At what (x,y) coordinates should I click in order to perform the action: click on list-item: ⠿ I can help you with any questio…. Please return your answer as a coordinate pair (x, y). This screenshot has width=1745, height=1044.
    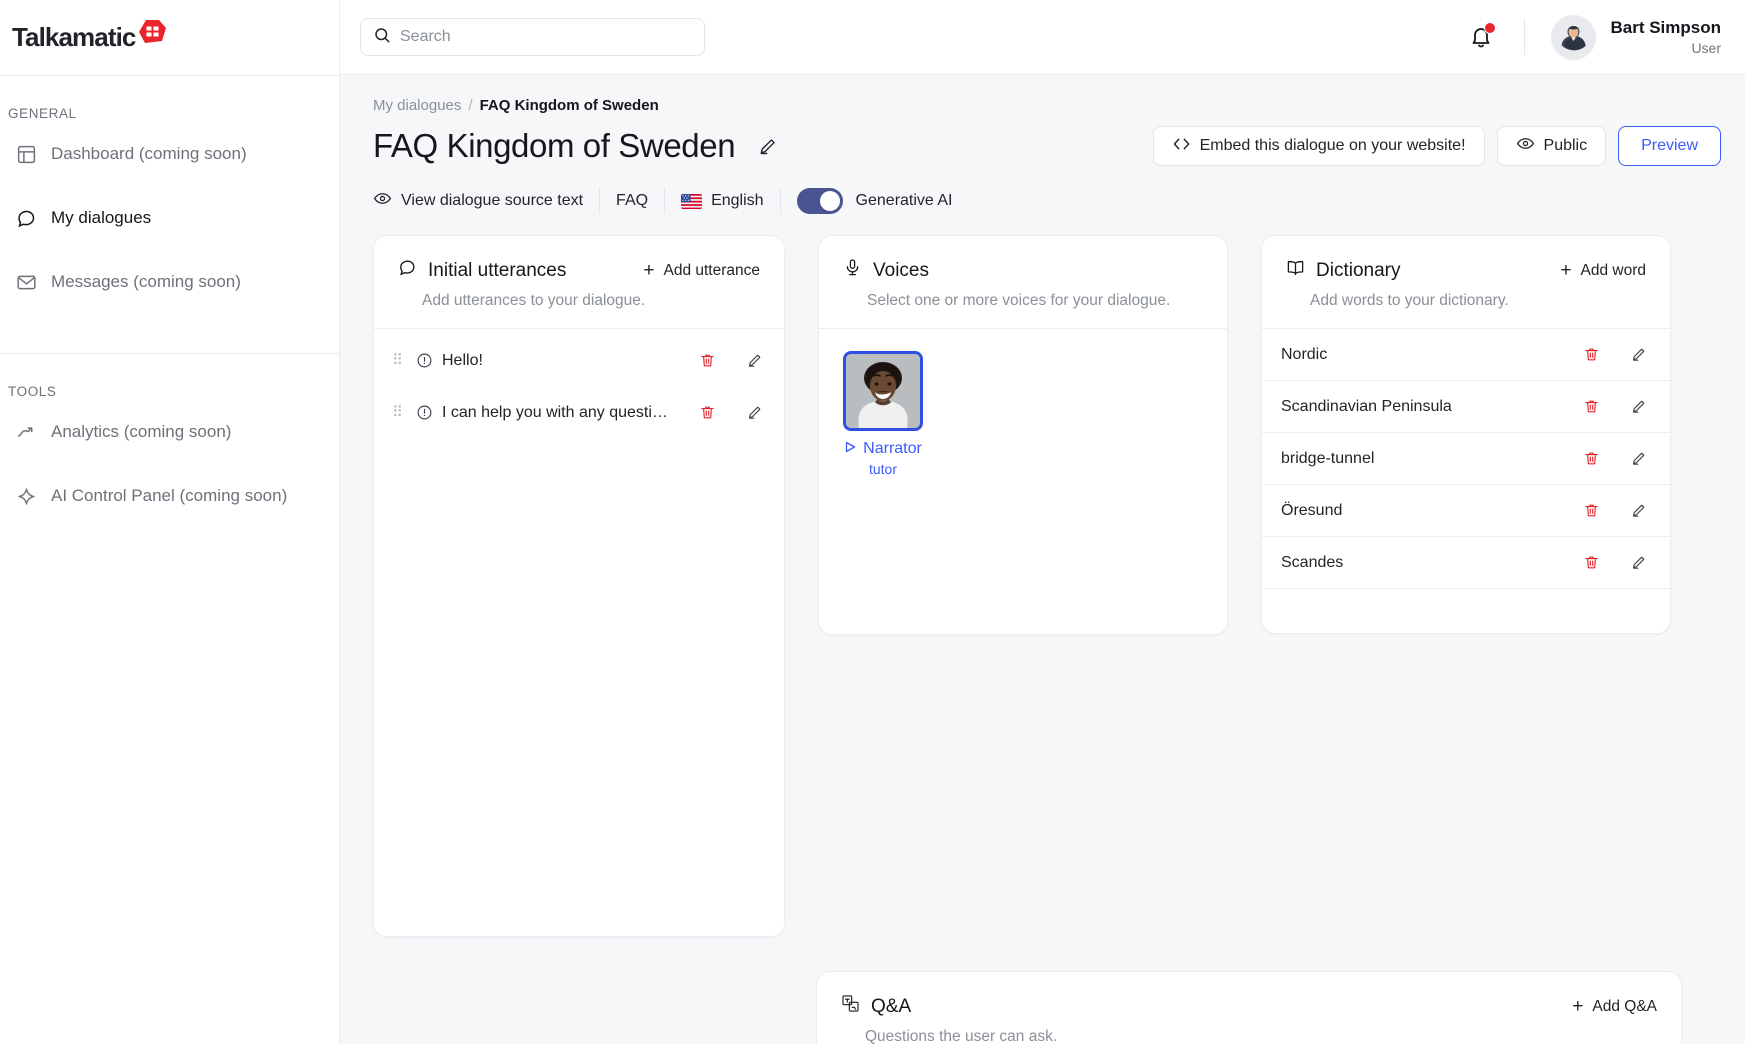
    Looking at the image, I should click on (579, 412).